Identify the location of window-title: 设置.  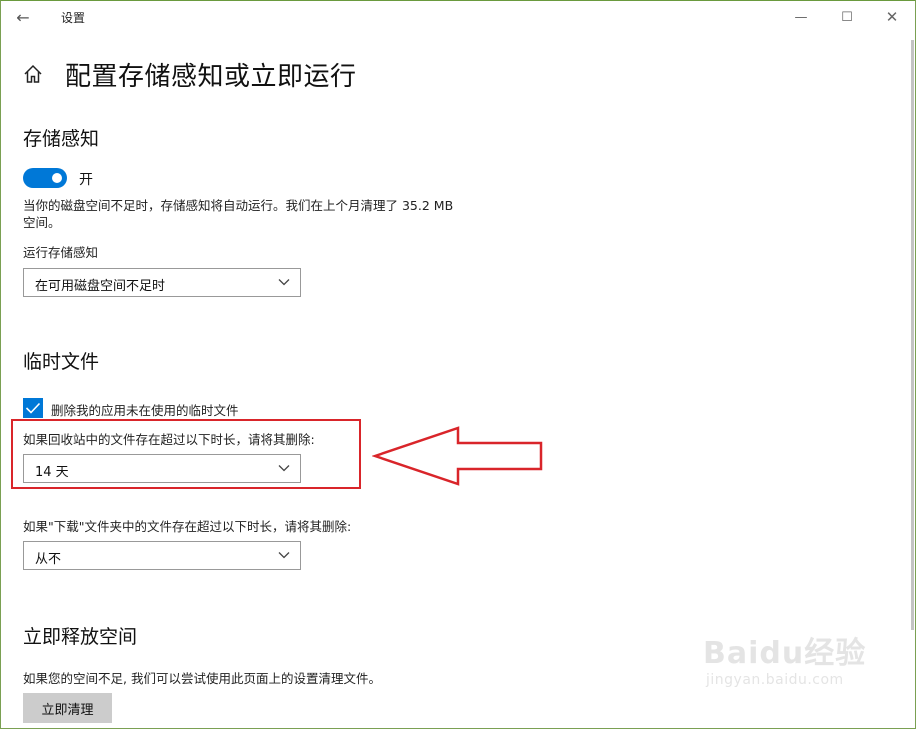
(73, 18).